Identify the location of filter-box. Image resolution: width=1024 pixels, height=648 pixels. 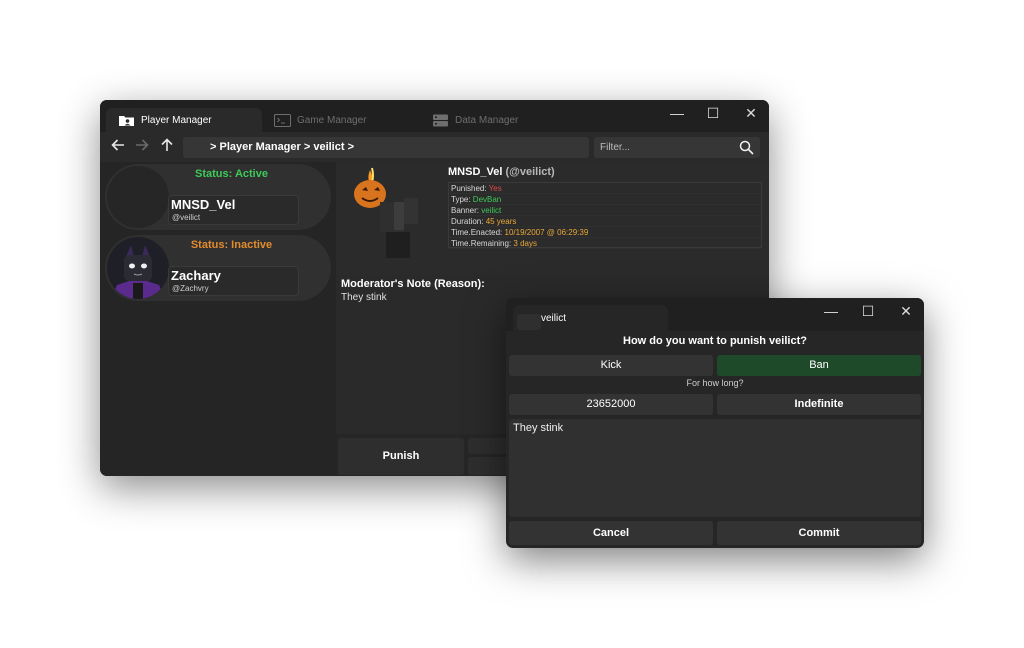
(677, 147).